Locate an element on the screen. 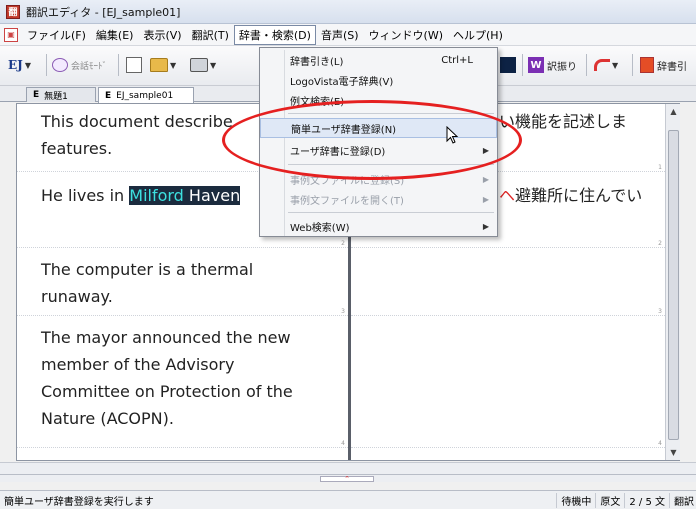 The height and width of the screenshot is (509, 696). menu-view: 表示(V) is located at coordinates (162, 35).